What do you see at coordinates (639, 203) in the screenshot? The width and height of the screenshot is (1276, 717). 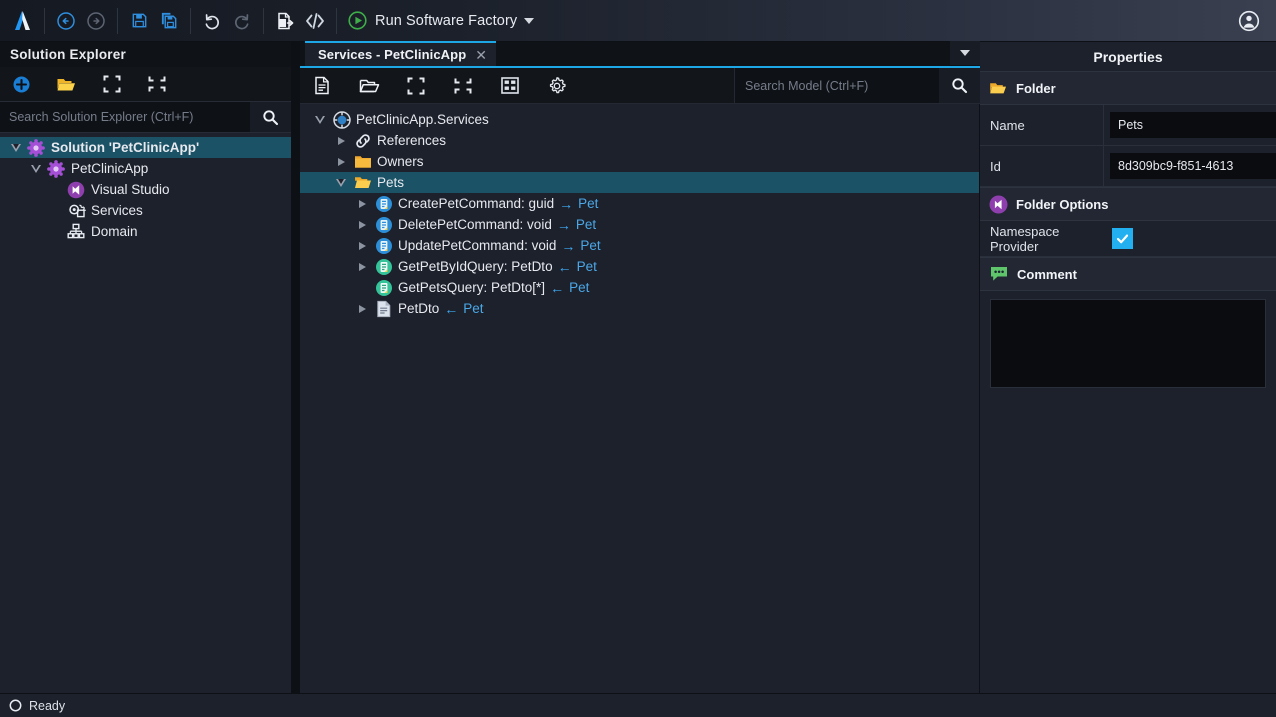 I see `model-tree-item: CreatePetCommand: guid → Pet` at bounding box center [639, 203].